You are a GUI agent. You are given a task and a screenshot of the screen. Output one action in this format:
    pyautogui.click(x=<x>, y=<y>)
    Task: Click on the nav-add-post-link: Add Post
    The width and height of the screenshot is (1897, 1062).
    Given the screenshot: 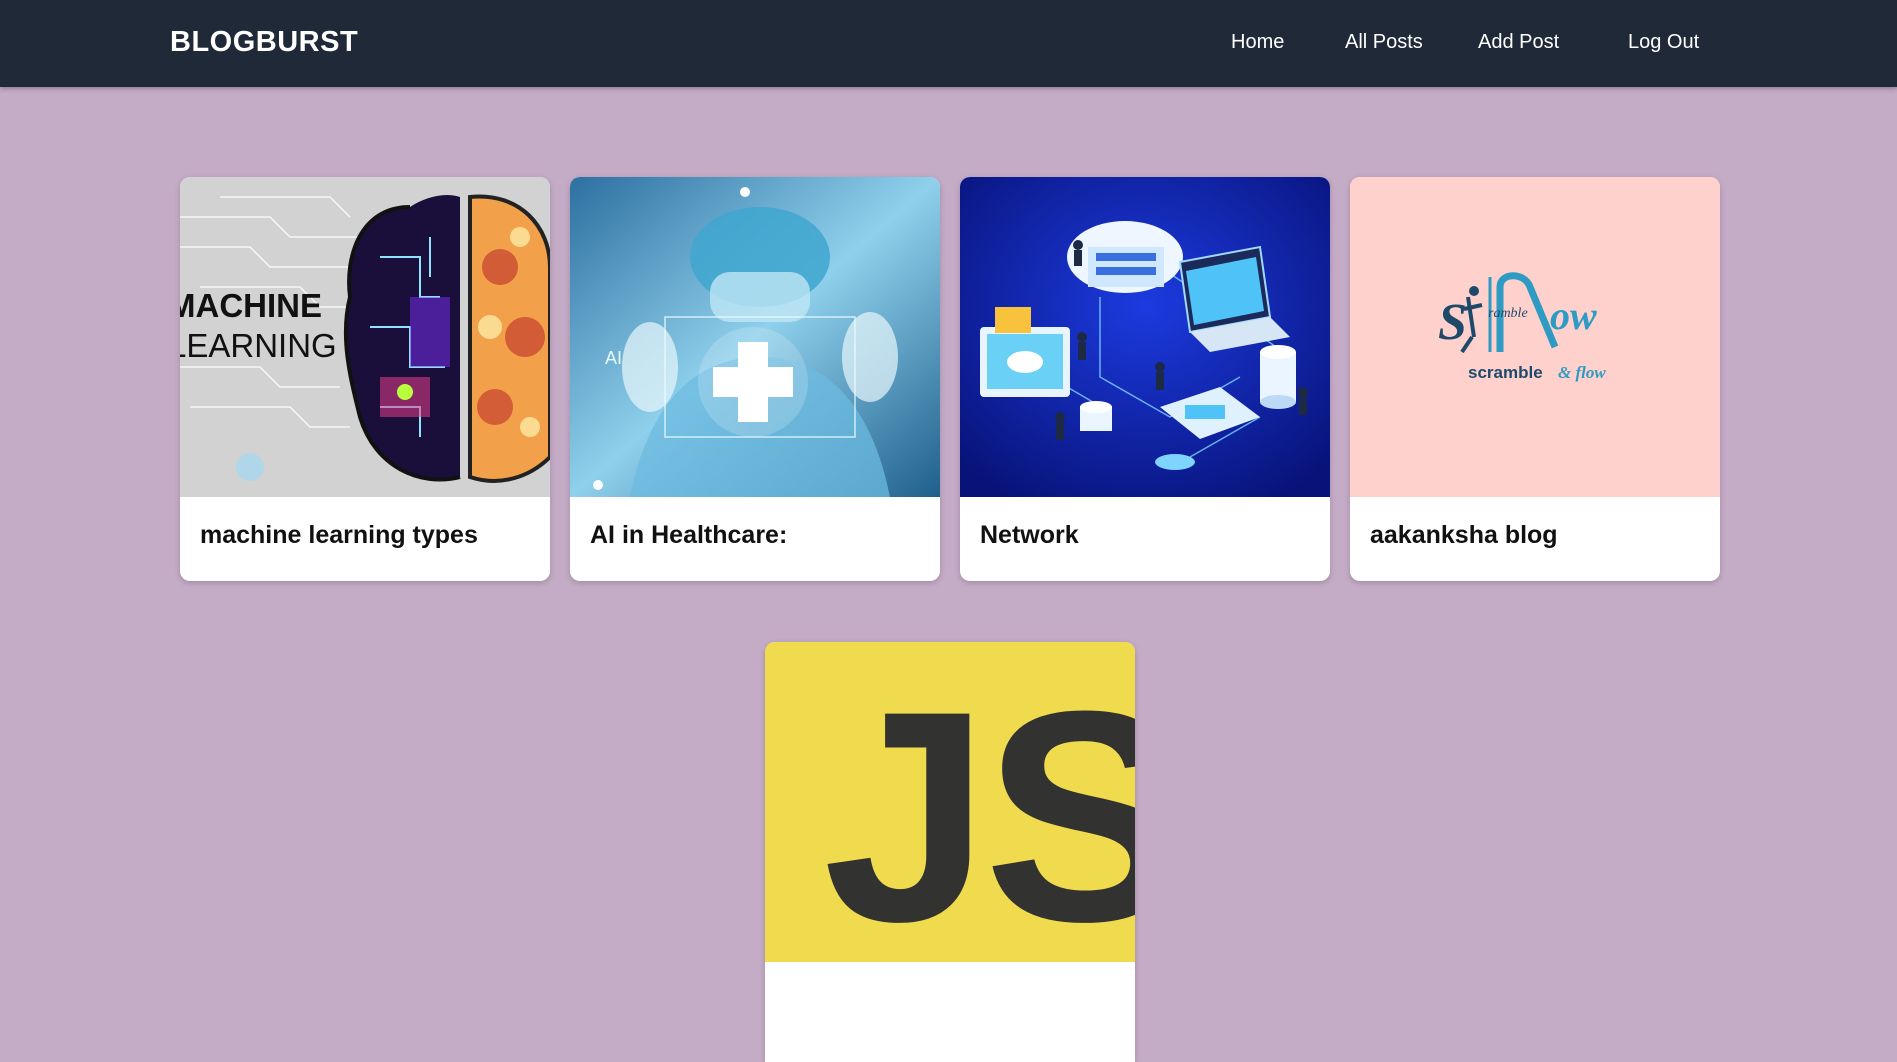 What is the action you would take?
    pyautogui.click(x=1518, y=42)
    